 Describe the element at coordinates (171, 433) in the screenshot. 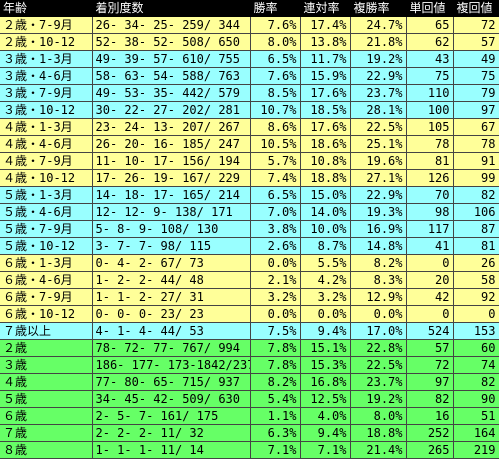

I see `row-finish-counts: 2- 2- 2- 11/ 32` at that location.